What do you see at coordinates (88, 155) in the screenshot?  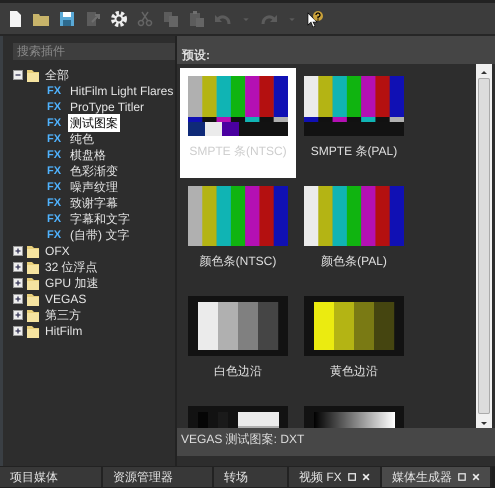 I see `tree-item: 棋盘格` at bounding box center [88, 155].